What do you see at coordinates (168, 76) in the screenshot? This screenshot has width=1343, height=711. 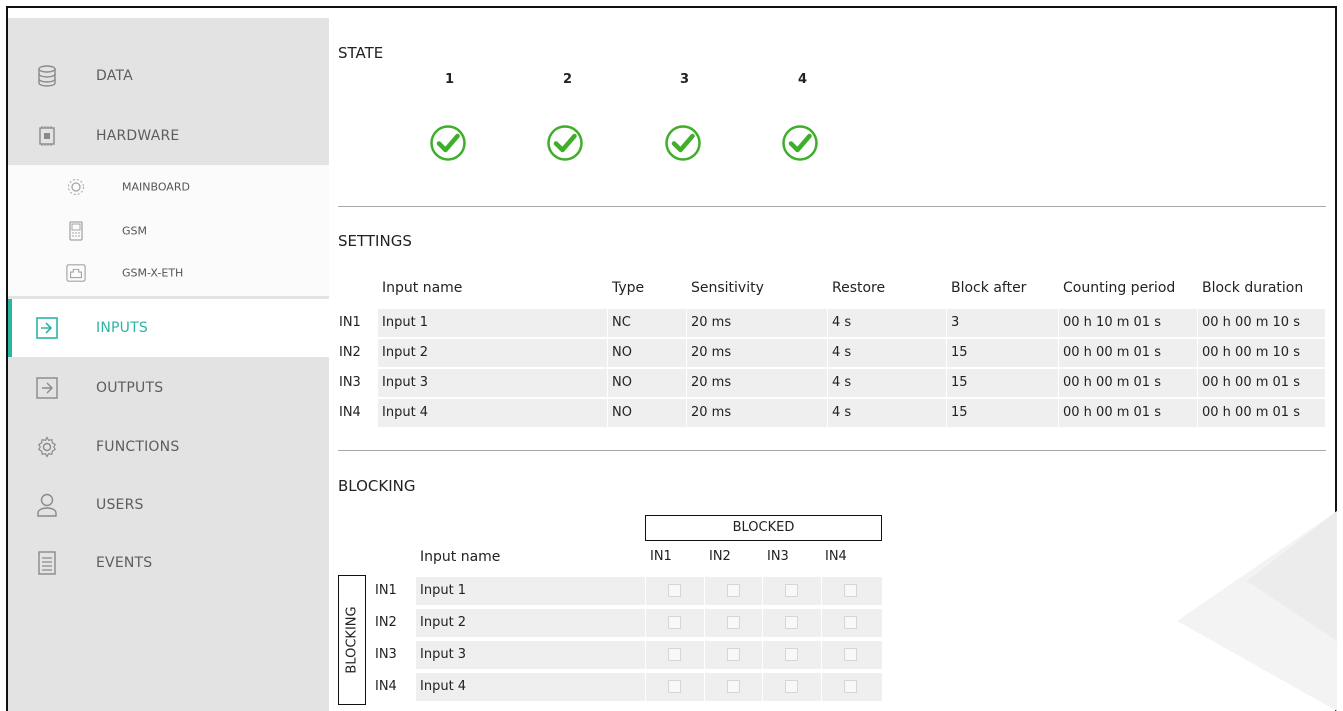 I see `sidebar-item-data: DATA` at bounding box center [168, 76].